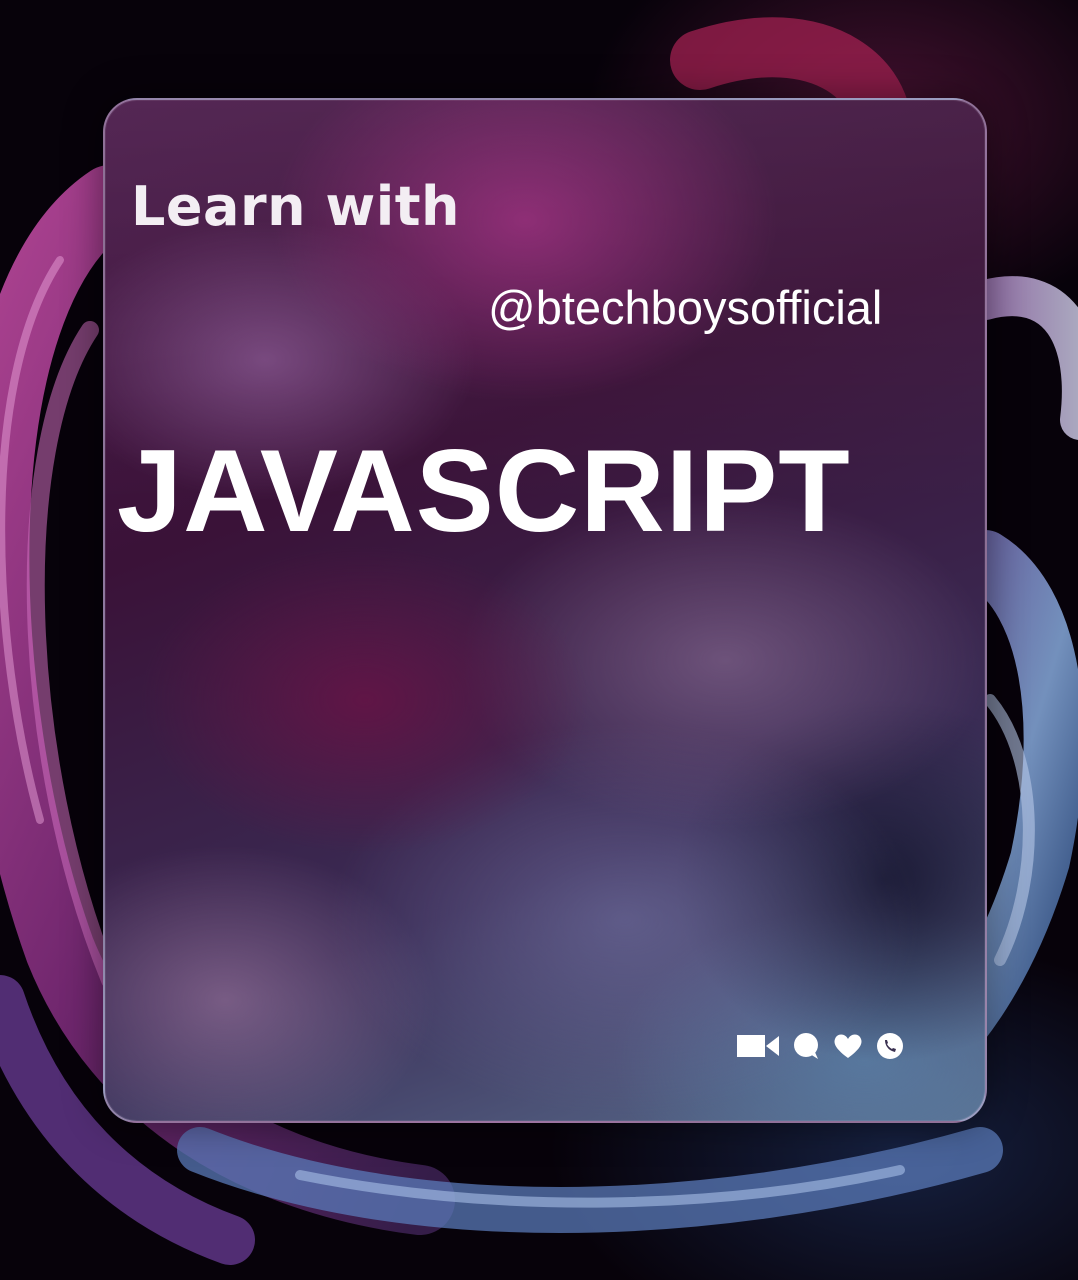  What do you see at coordinates (758, 1046) in the screenshot?
I see `video-camera-icon` at bounding box center [758, 1046].